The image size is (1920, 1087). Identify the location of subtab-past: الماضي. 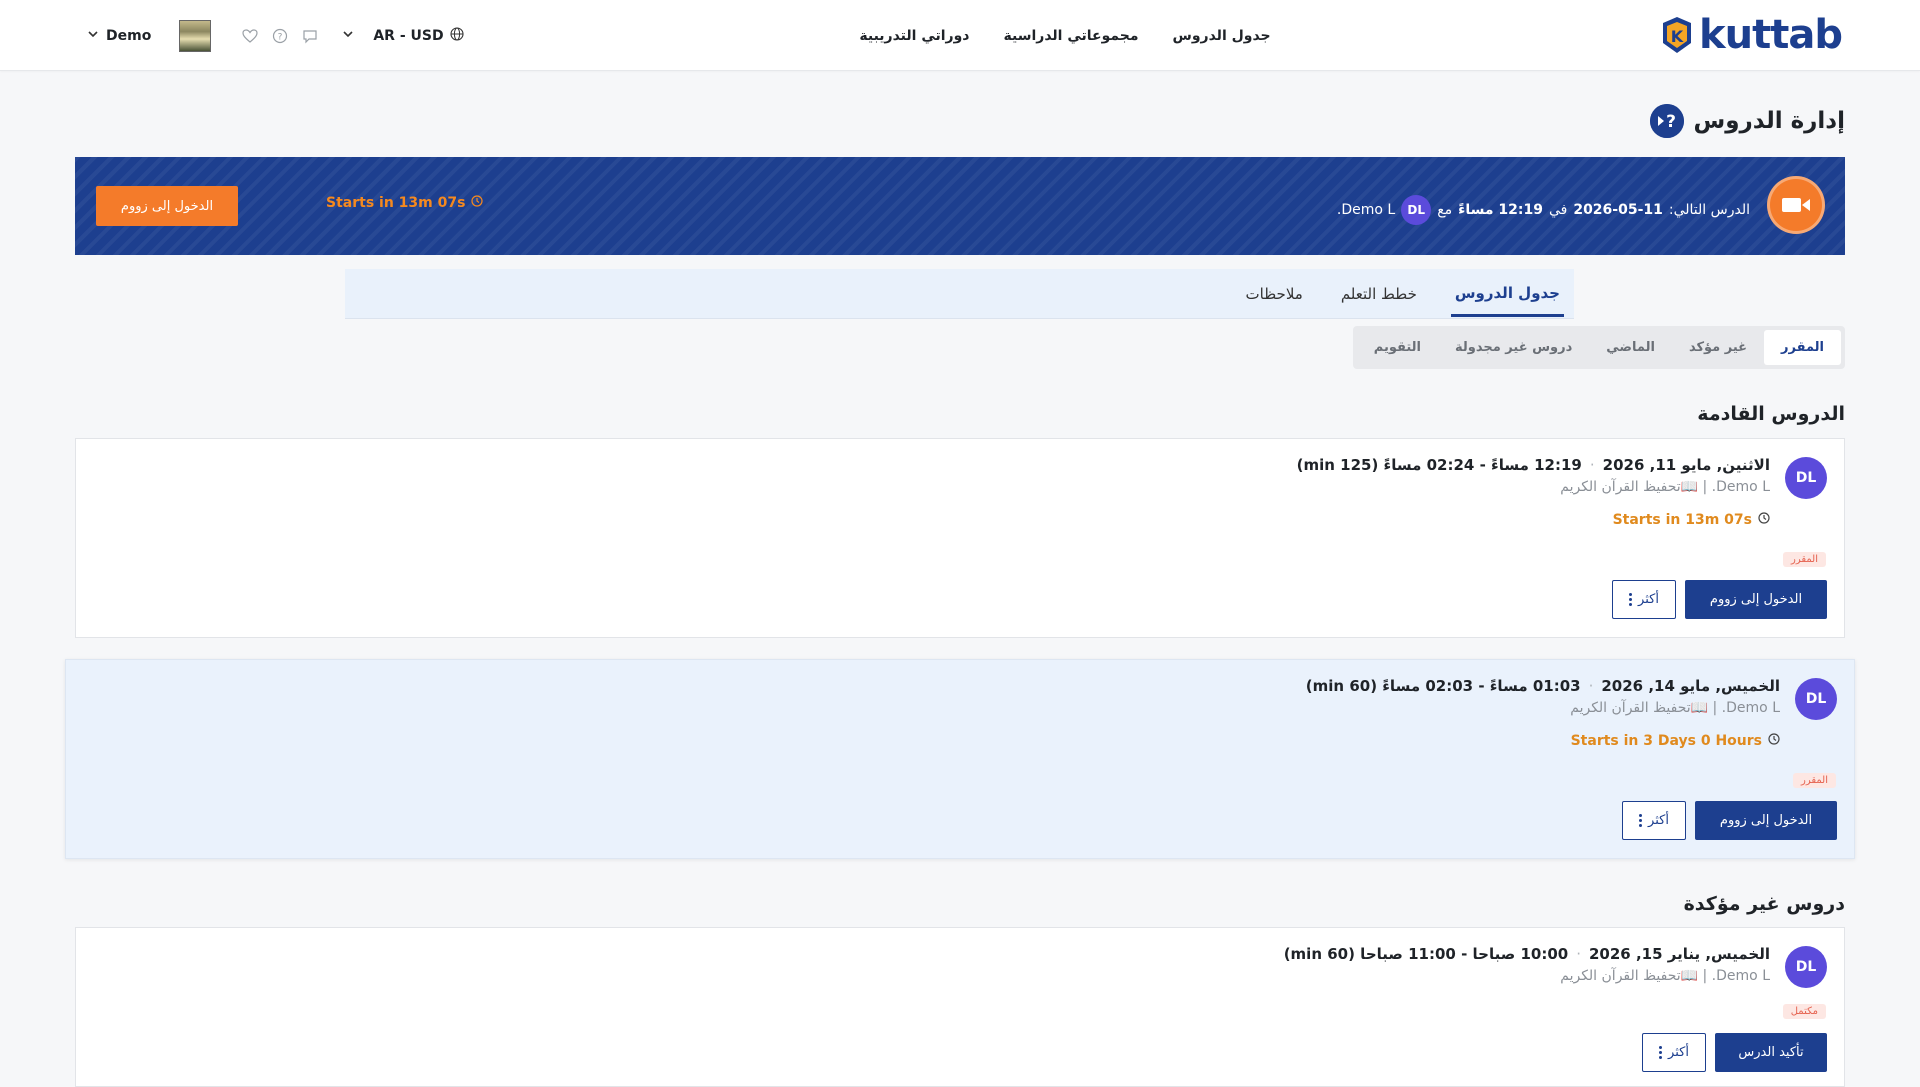
(1630, 347).